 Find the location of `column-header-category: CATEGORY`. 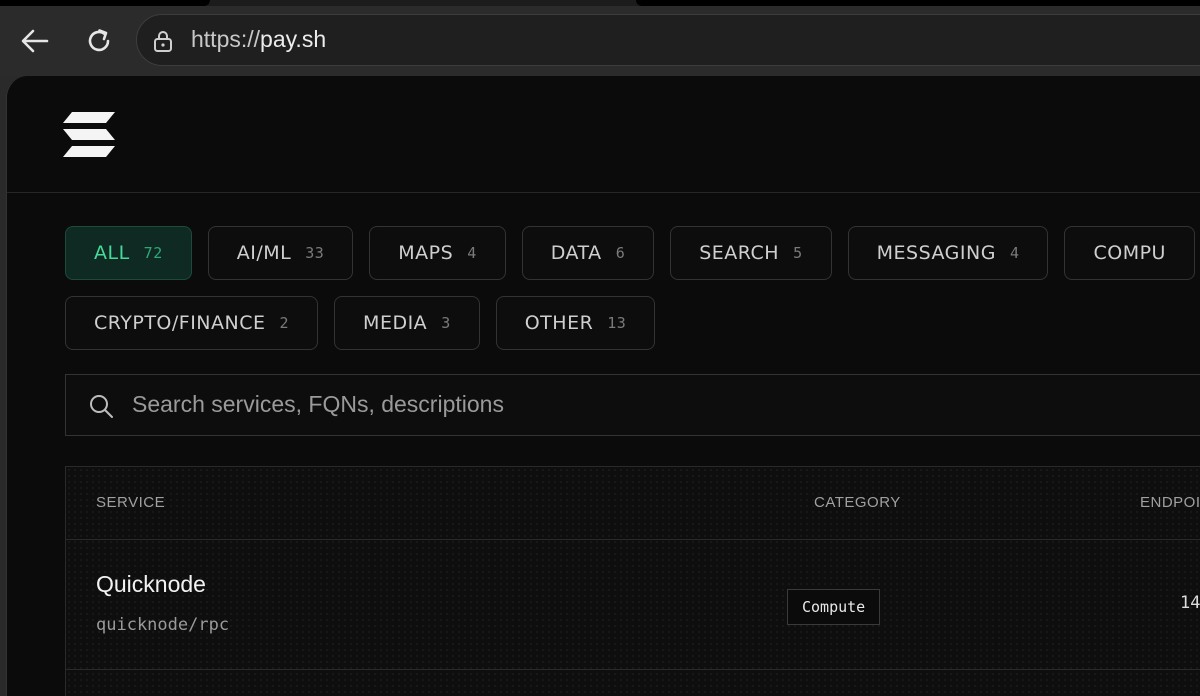

column-header-category: CATEGORY is located at coordinates (857, 502).